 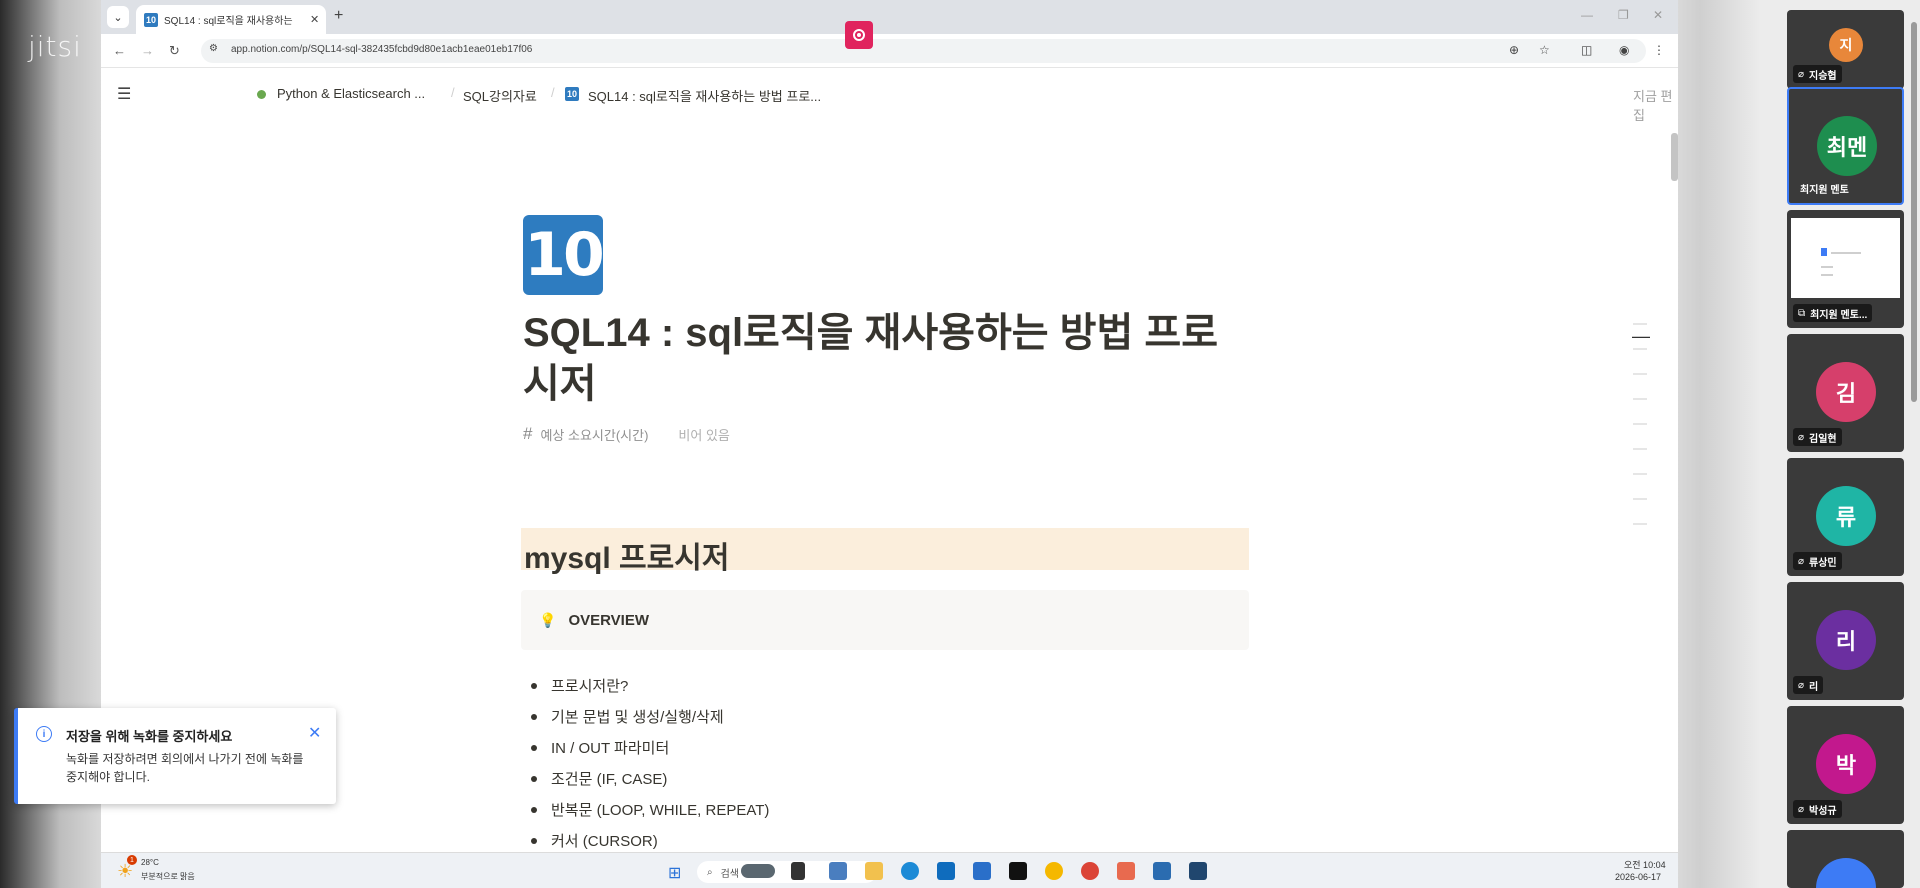 What do you see at coordinates (1808, 685) in the screenshot?
I see `participant-name-bar: ⌀ 리` at bounding box center [1808, 685].